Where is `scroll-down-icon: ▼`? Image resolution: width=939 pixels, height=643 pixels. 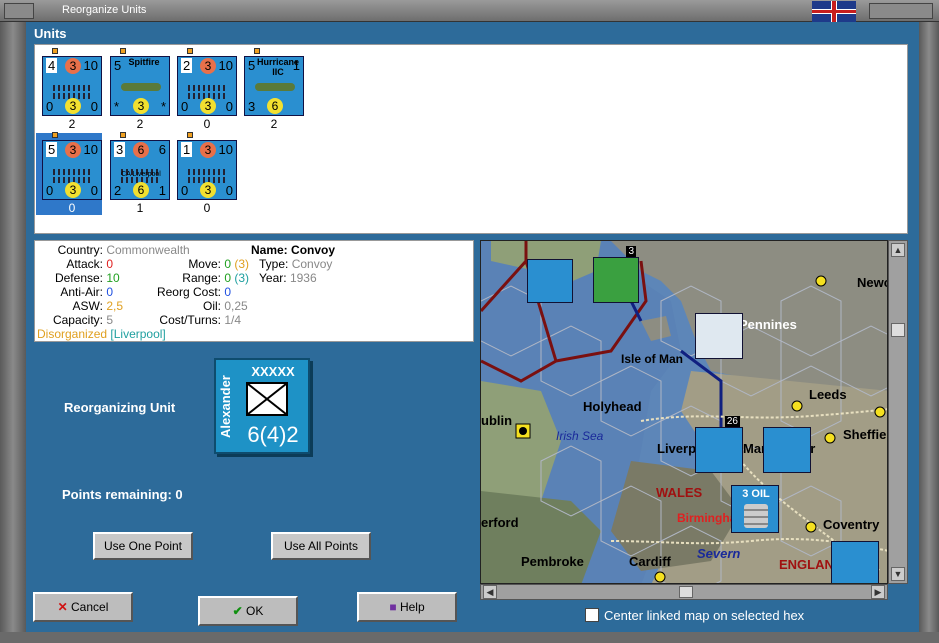 scroll-down-icon: ▼ is located at coordinates (898, 574).